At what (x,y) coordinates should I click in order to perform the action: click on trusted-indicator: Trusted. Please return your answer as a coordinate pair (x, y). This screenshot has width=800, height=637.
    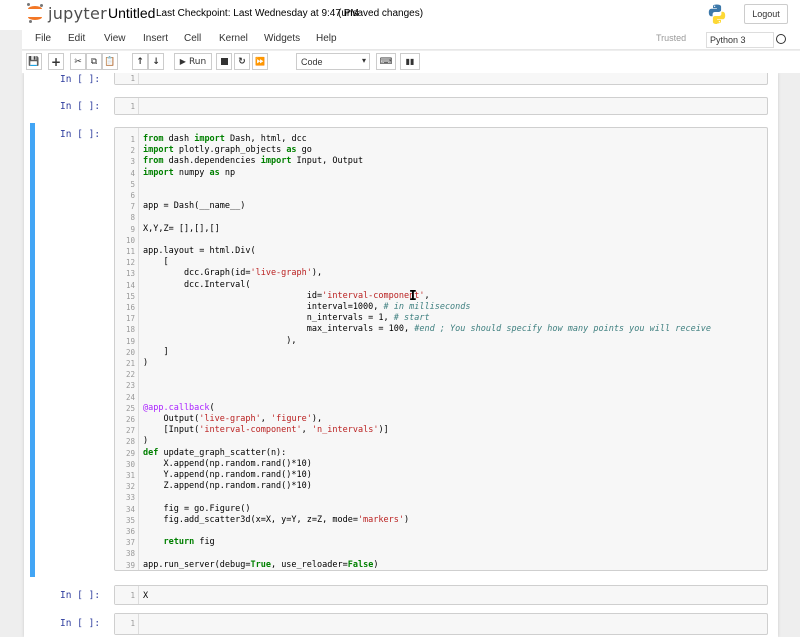
    Looking at the image, I should click on (671, 38).